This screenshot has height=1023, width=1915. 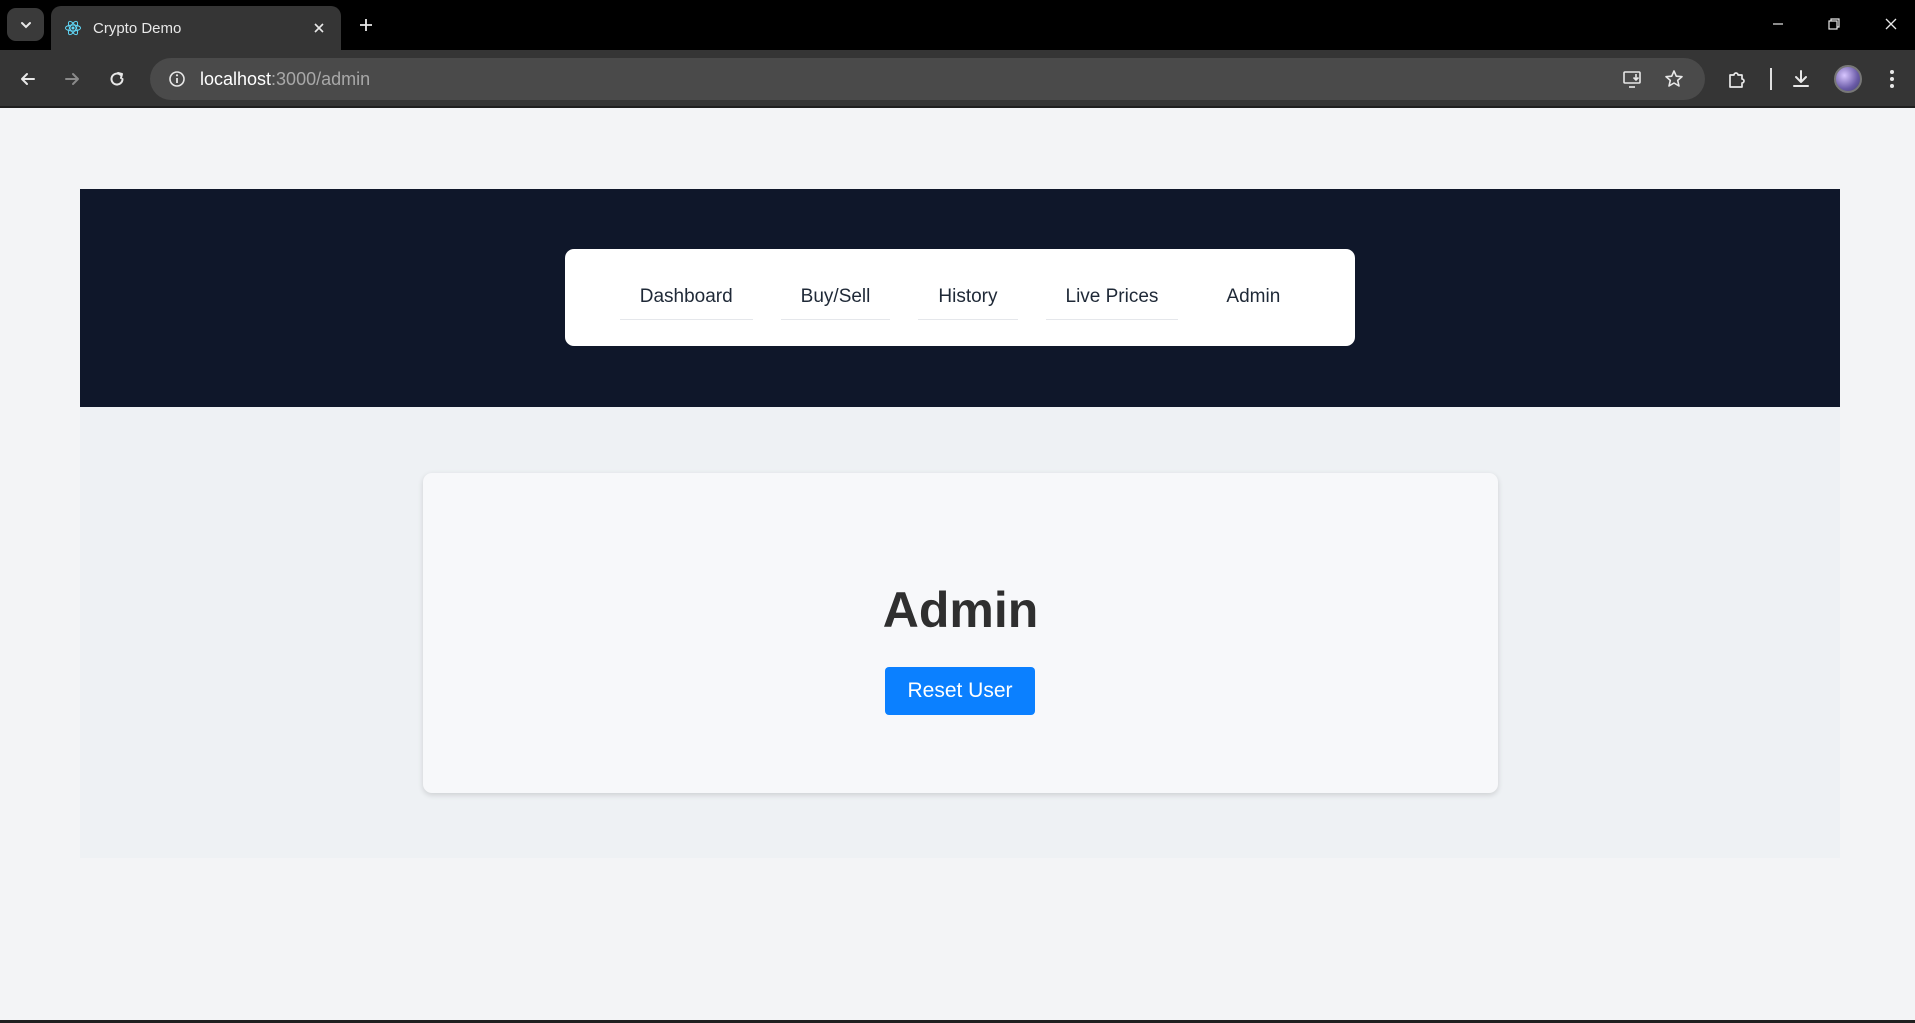 I want to click on site-info-icon, so click(x=177, y=79).